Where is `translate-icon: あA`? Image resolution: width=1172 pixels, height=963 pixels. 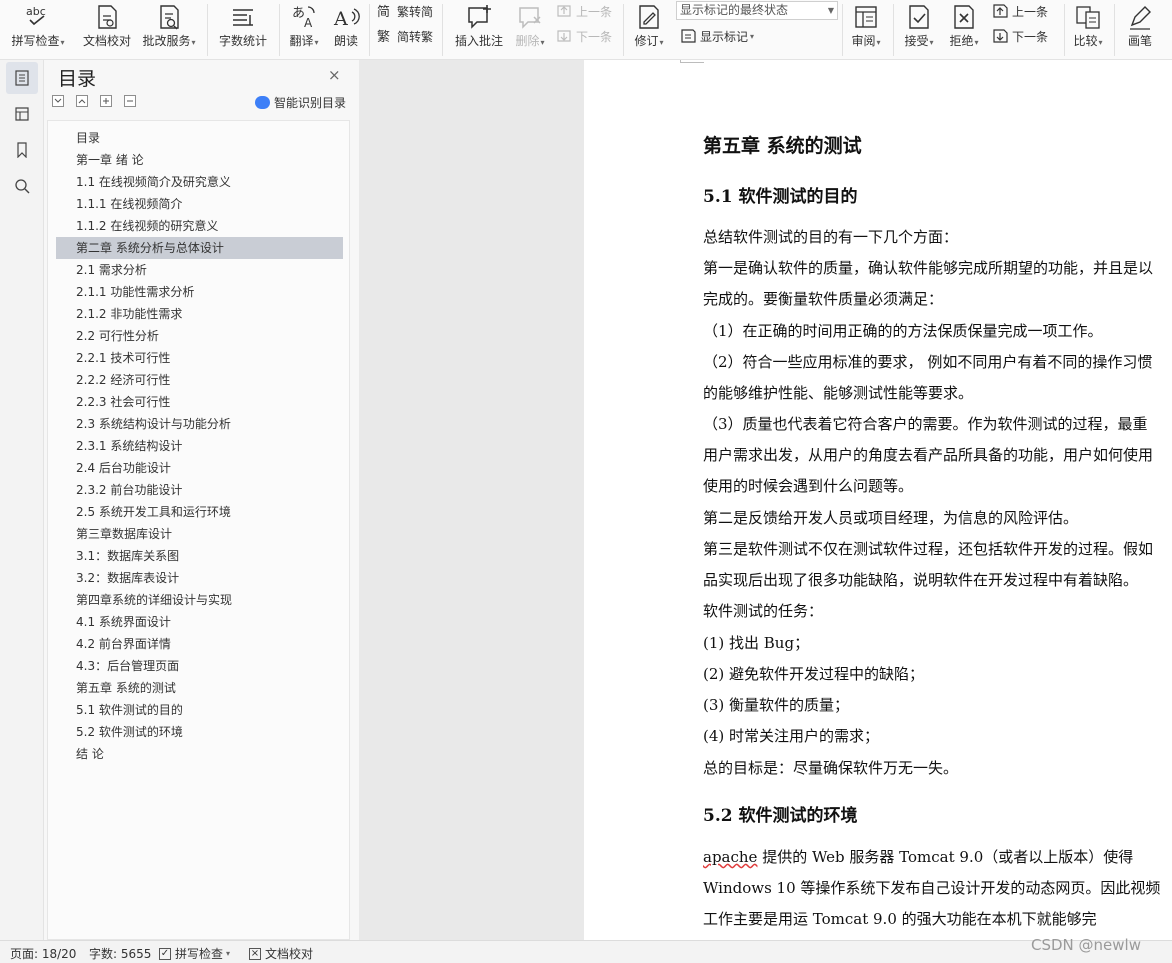 translate-icon: あA is located at coordinates (304, 17).